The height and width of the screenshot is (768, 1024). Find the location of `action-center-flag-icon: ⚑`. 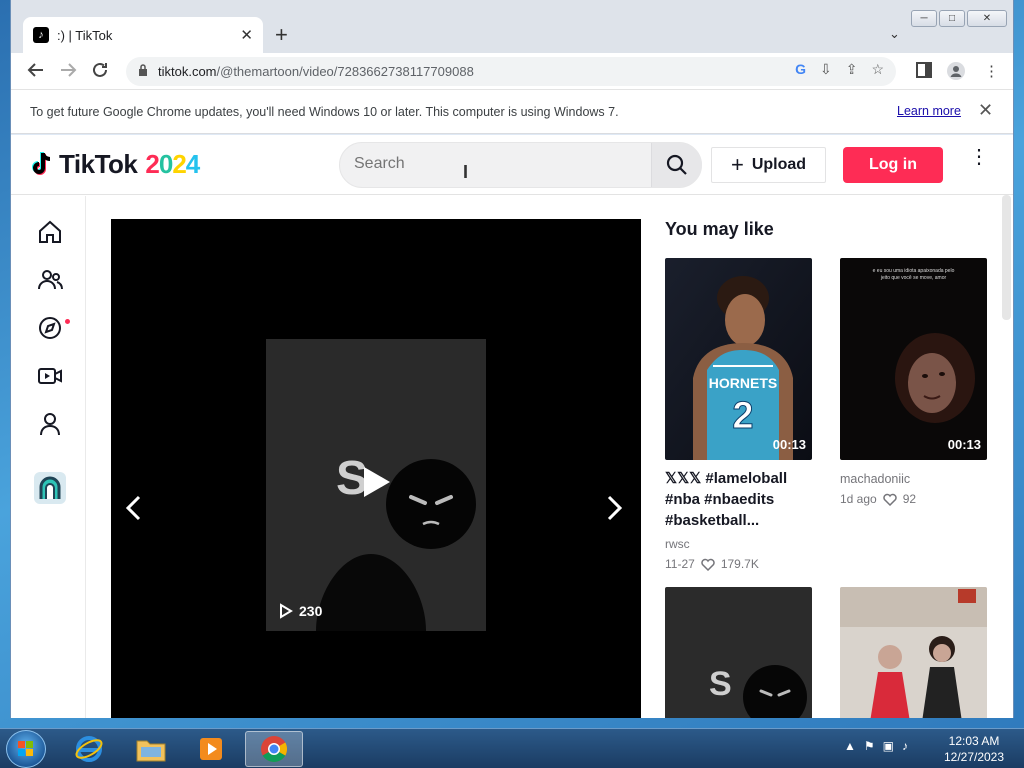

action-center-flag-icon: ⚑ is located at coordinates (869, 746).